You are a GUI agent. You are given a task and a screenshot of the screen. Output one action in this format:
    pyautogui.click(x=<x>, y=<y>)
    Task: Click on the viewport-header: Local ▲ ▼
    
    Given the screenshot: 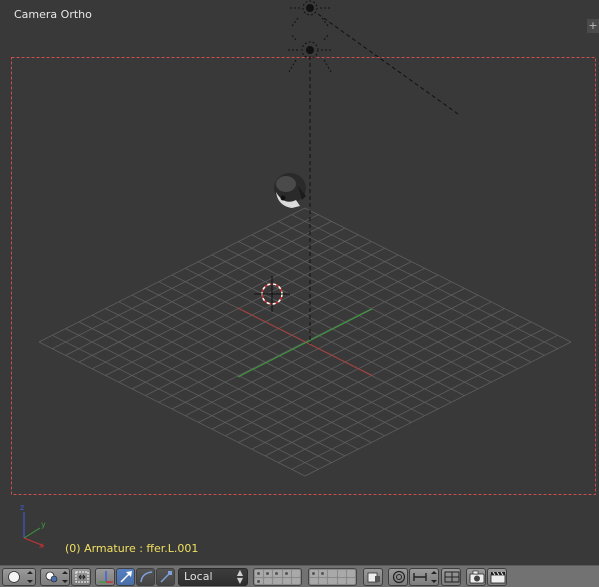 What is the action you would take?
    pyautogui.click(x=299, y=576)
    